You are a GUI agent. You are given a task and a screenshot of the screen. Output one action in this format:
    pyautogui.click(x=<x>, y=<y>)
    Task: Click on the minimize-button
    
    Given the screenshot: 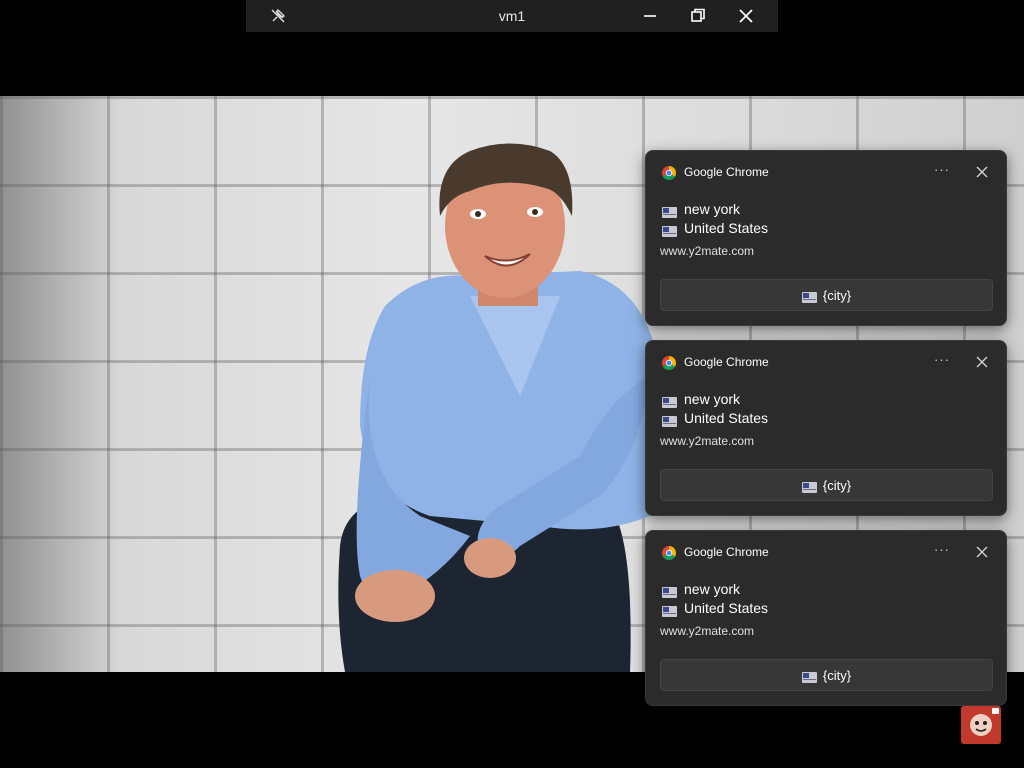 What is the action you would take?
    pyautogui.click(x=650, y=16)
    